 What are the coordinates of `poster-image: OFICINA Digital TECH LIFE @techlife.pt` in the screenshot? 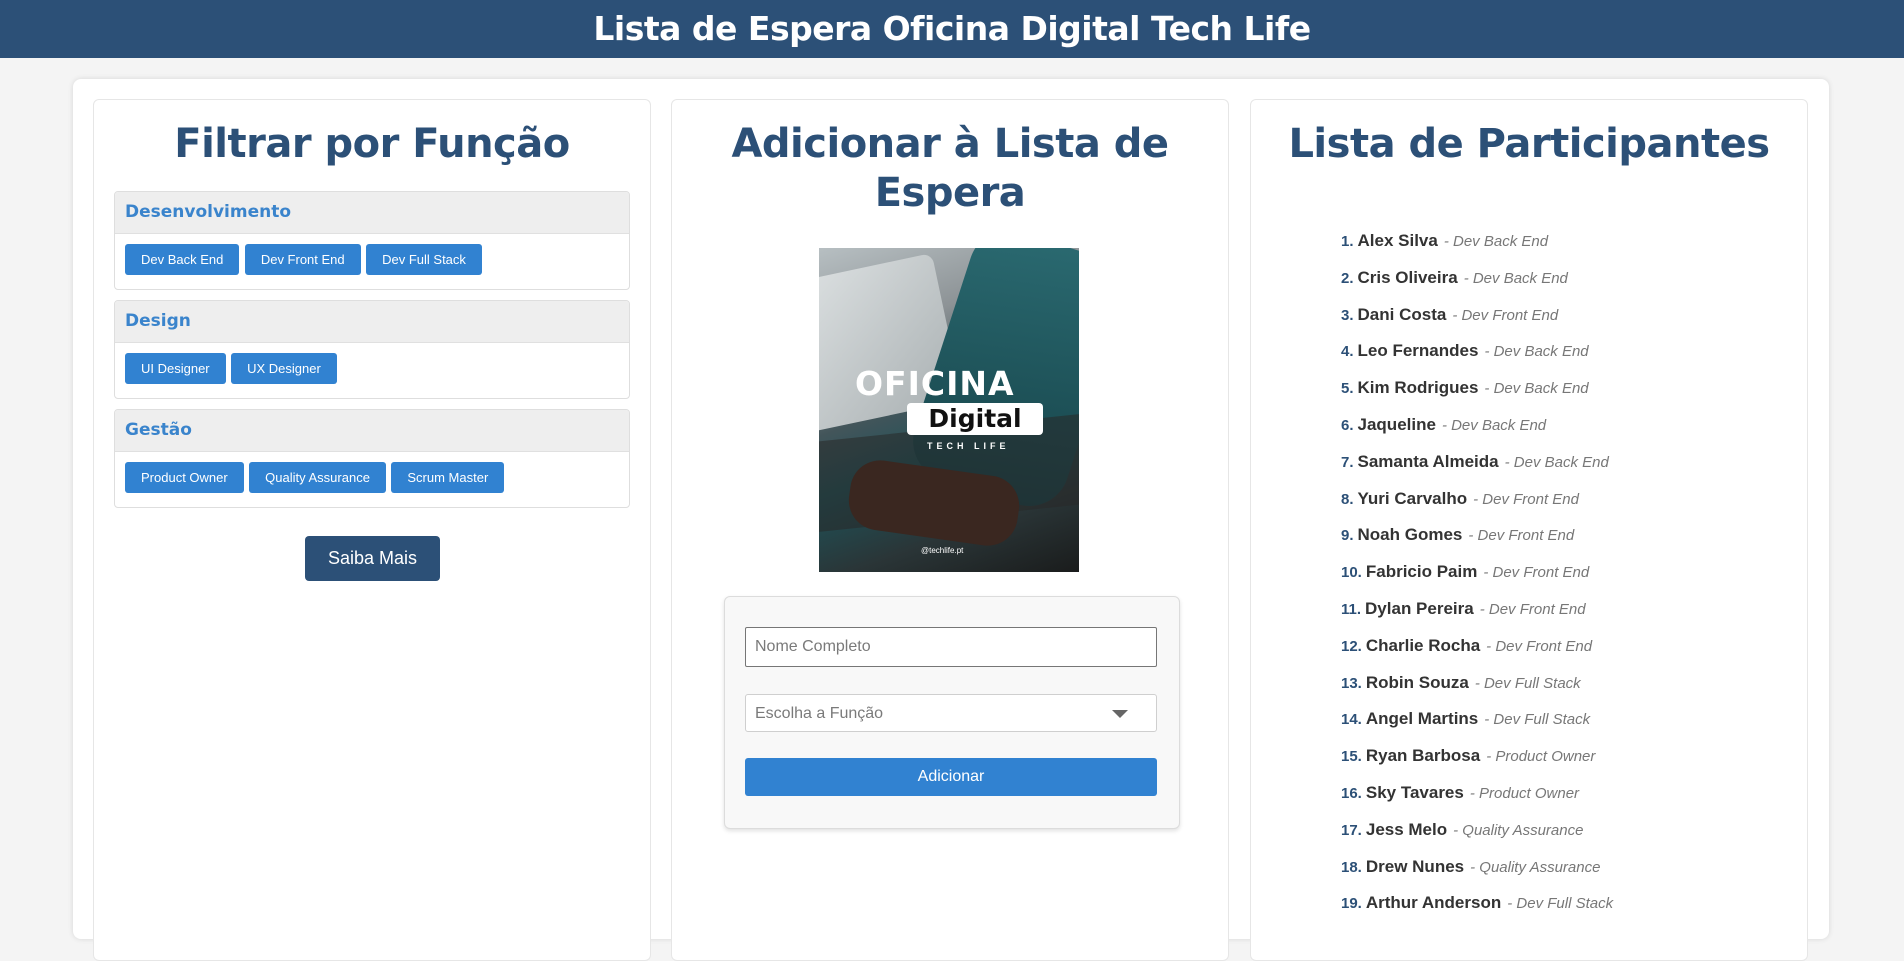 It's located at (949, 410).